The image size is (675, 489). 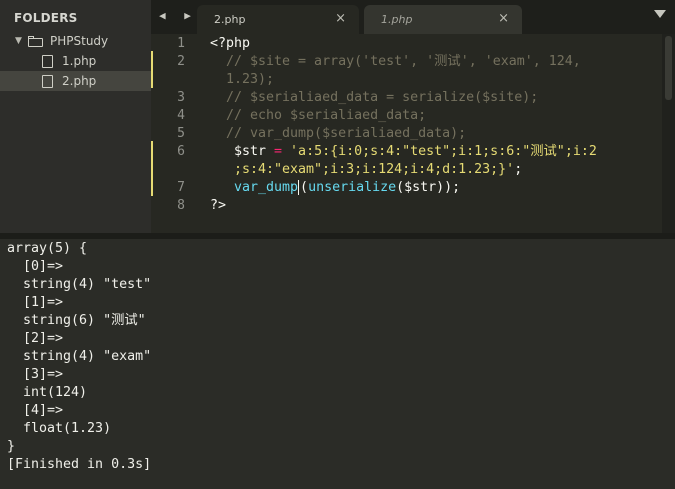 What do you see at coordinates (35, 338) in the screenshot?
I see `output-line: [2]=>` at bounding box center [35, 338].